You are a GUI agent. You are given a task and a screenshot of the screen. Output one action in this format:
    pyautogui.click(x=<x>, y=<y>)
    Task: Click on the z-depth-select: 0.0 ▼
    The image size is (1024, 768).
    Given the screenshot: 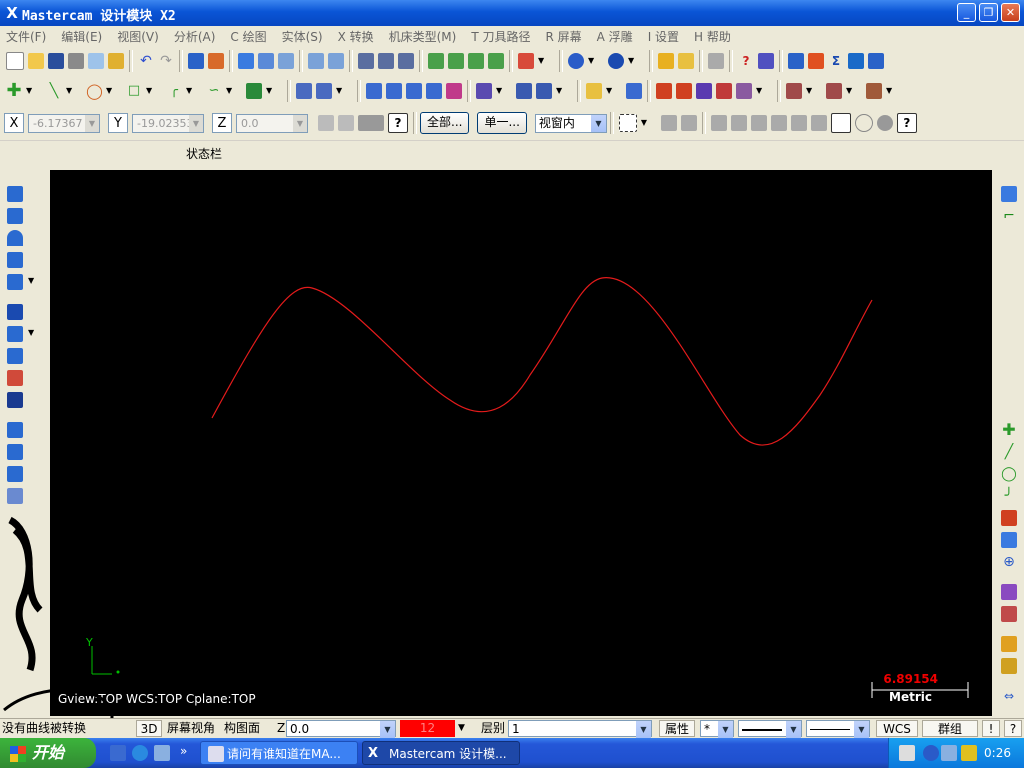 What is the action you would take?
    pyautogui.click(x=341, y=729)
    